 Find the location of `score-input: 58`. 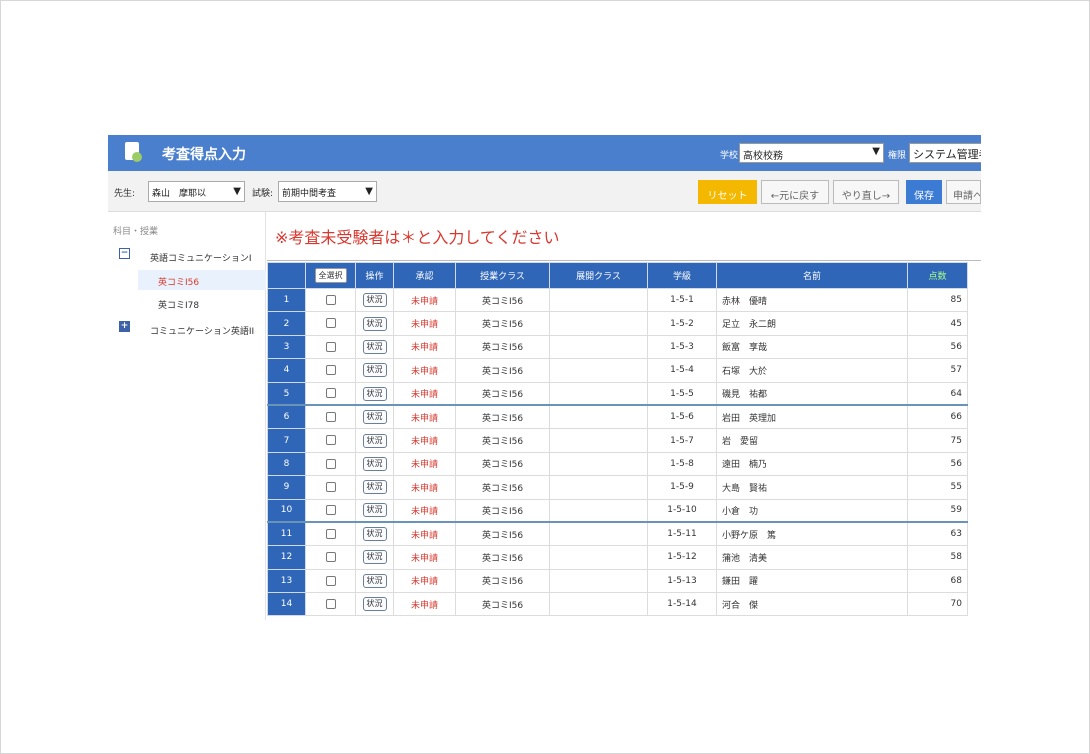

score-input: 58 is located at coordinates (937, 557).